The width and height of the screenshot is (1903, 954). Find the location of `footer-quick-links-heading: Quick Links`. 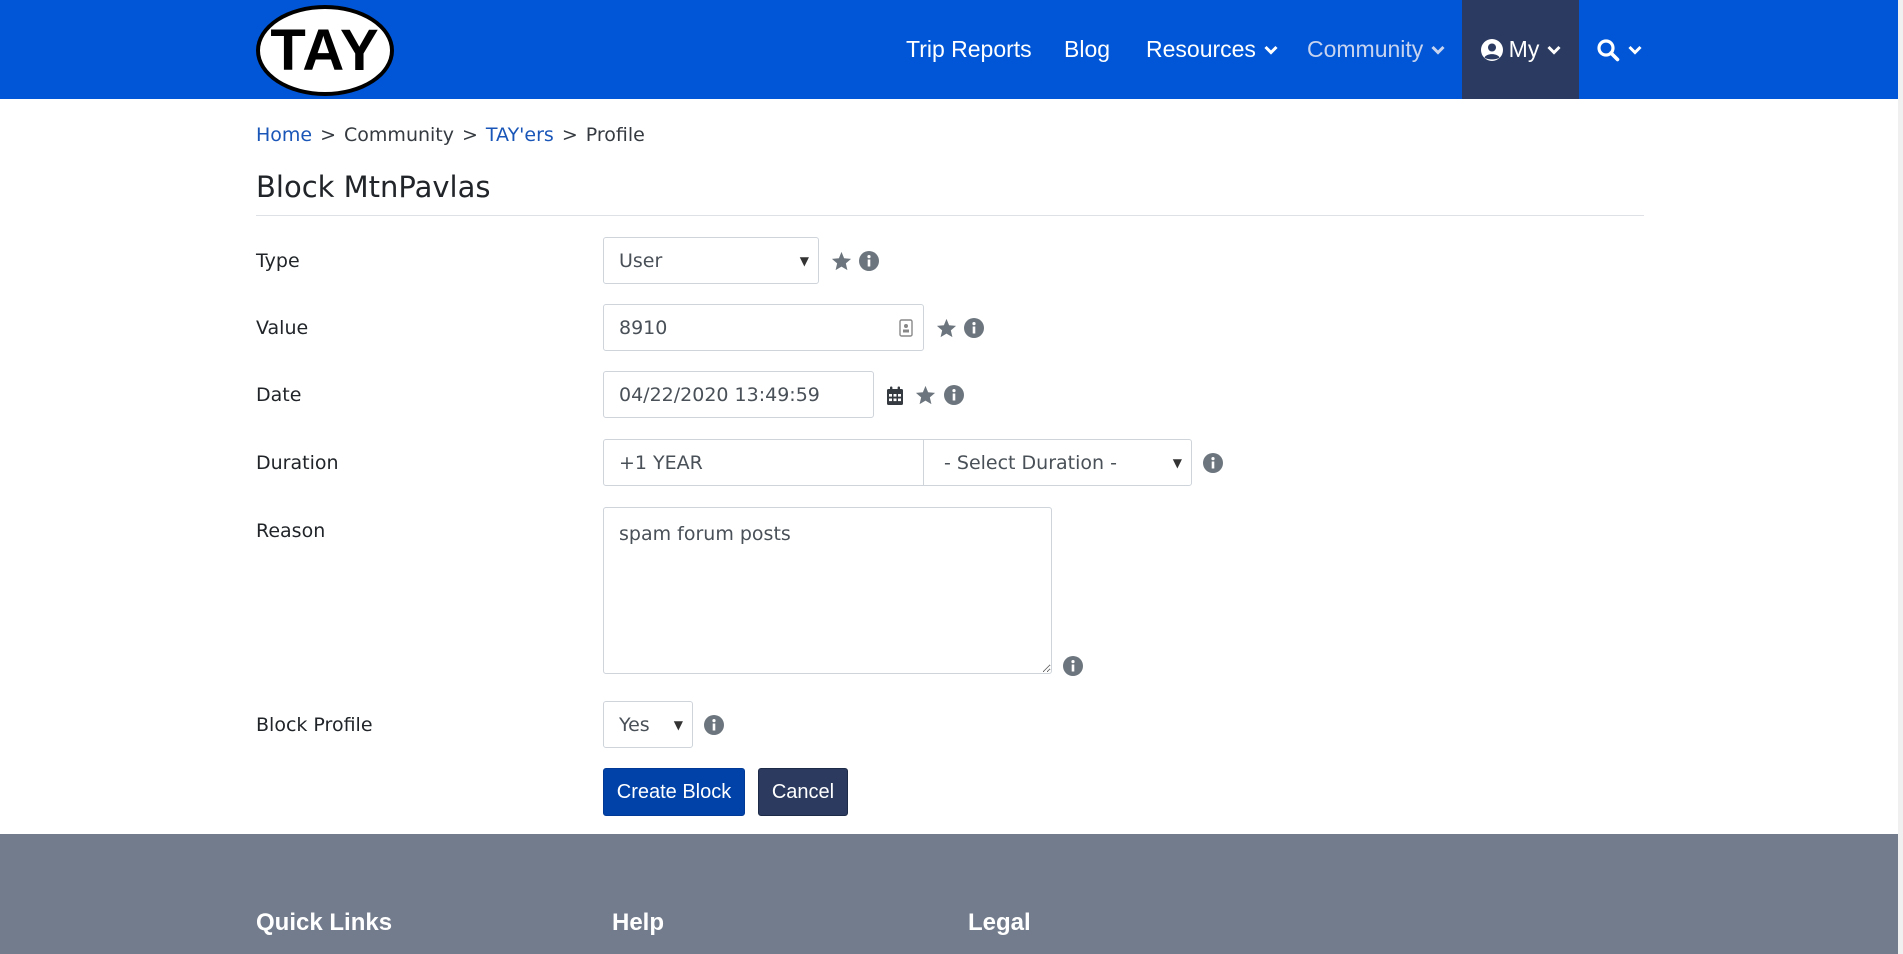

footer-quick-links-heading: Quick Links is located at coordinates (324, 922).